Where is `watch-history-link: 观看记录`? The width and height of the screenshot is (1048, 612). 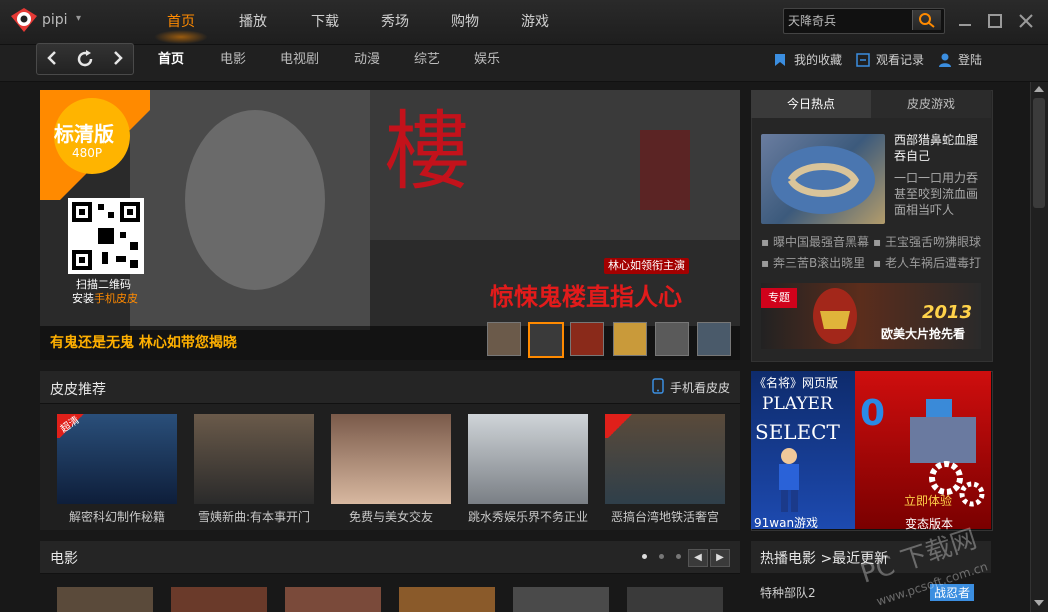
watch-history-link: 观看记录 is located at coordinates (900, 60).